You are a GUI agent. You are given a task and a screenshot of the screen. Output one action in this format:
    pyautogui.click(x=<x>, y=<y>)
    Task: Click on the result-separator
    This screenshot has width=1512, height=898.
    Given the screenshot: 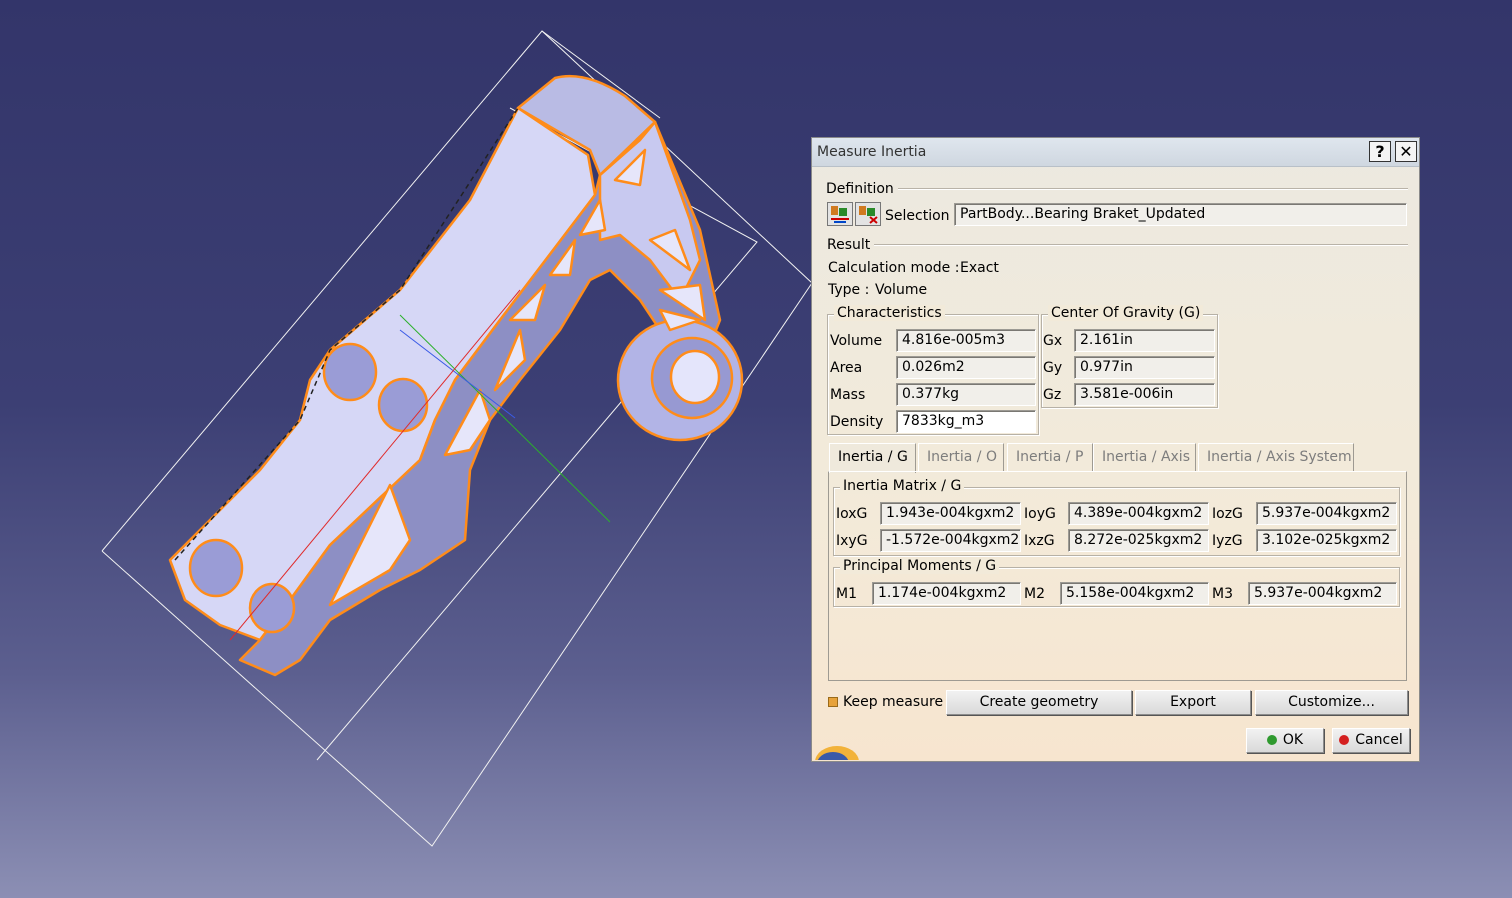 What is the action you would take?
    pyautogui.click(x=1141, y=245)
    